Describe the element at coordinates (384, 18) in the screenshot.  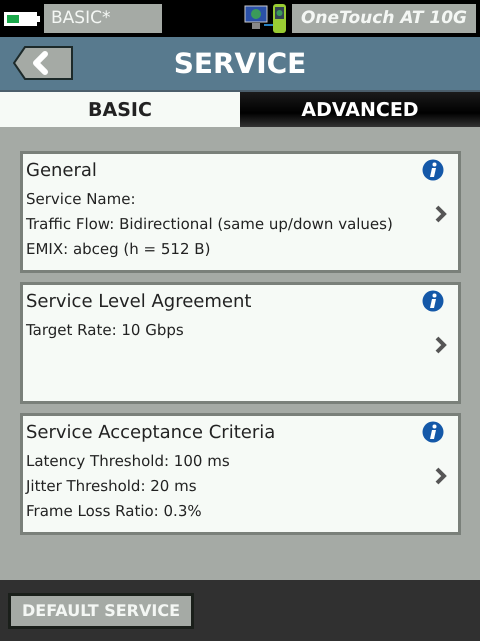
I see `device-name: OneTouch AT 10G` at that location.